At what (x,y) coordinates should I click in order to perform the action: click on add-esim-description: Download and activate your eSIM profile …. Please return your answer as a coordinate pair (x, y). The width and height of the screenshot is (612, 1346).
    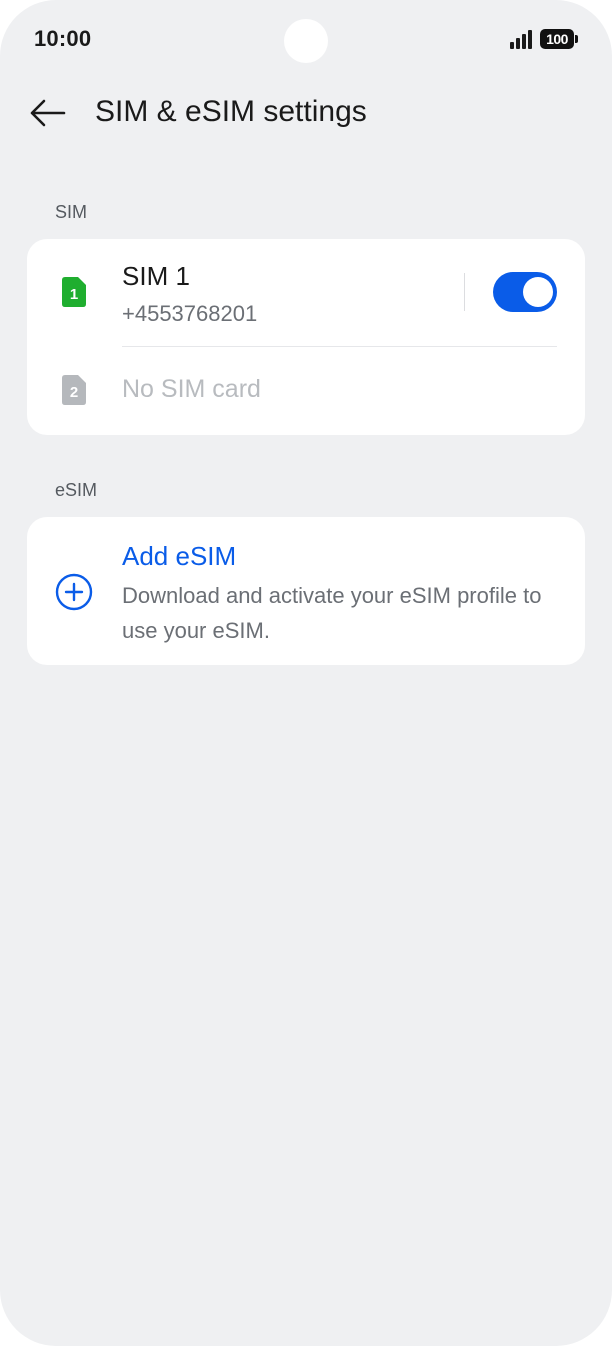
    Looking at the image, I should click on (332, 613).